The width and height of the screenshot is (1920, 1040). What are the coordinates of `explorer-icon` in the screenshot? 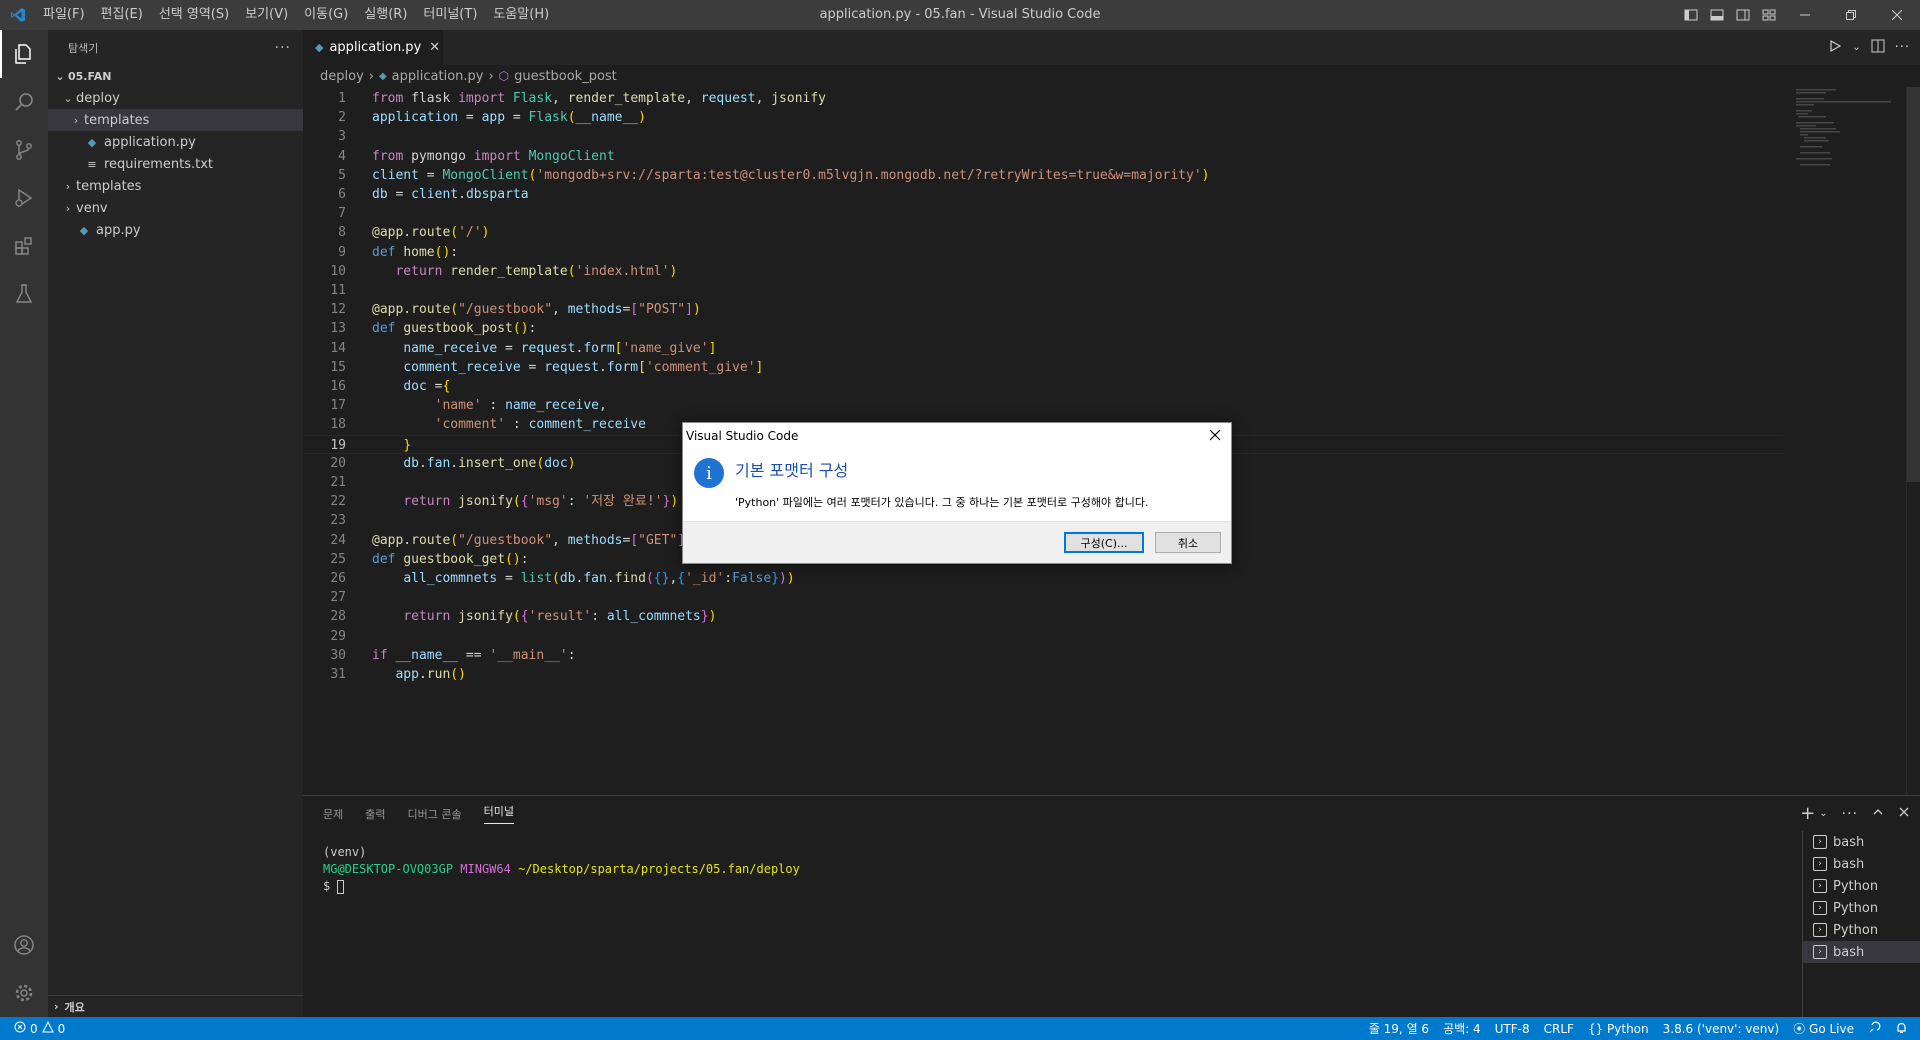 It's located at (24, 54).